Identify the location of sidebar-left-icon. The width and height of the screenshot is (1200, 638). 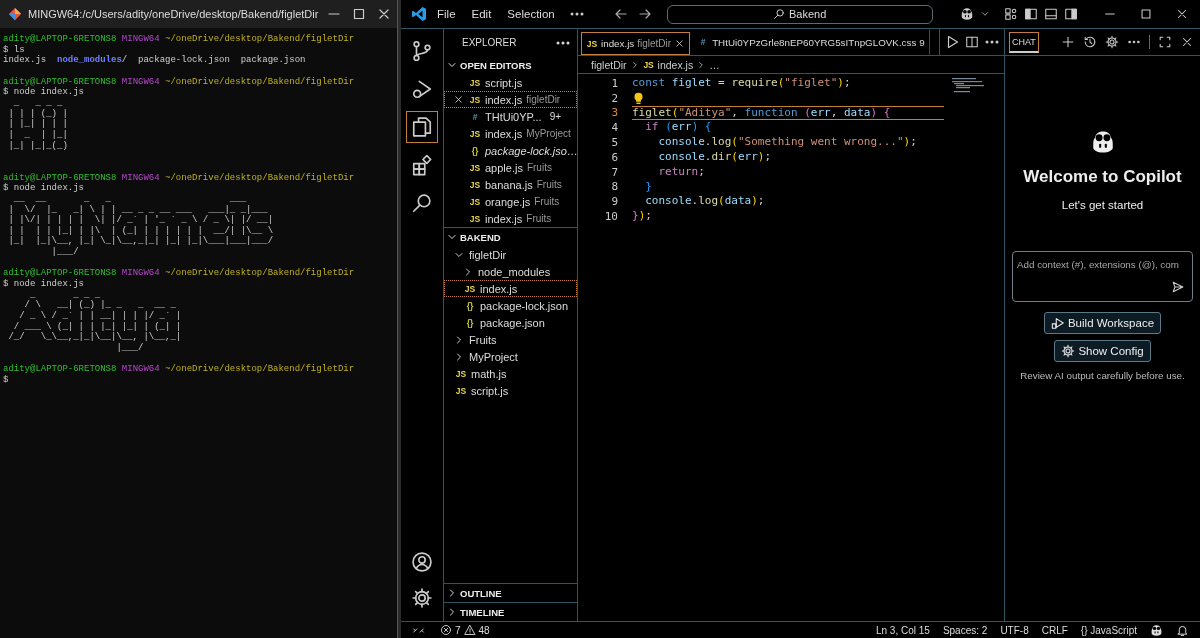
(1031, 14).